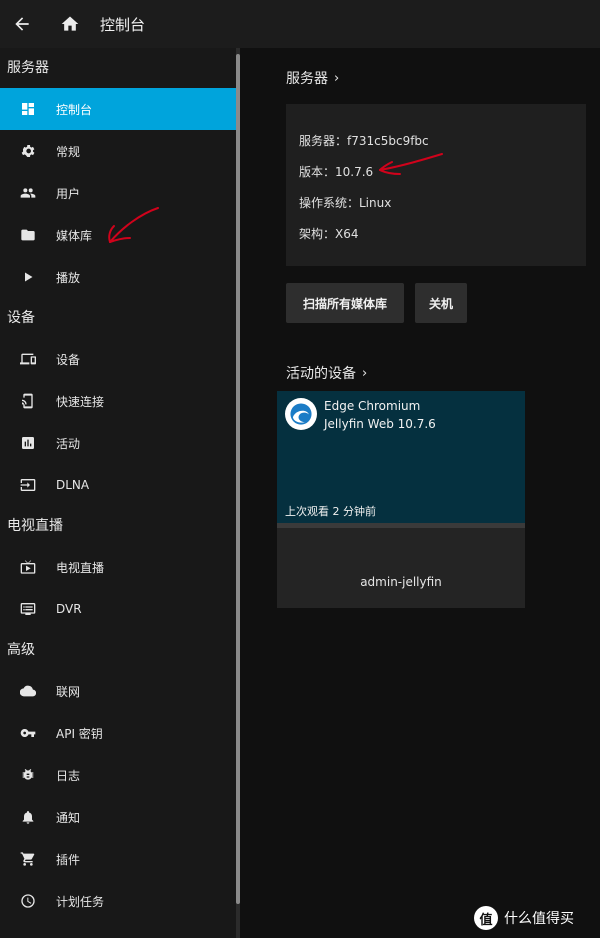  I want to click on sidebar-section-devices: 设备, so click(21, 318).